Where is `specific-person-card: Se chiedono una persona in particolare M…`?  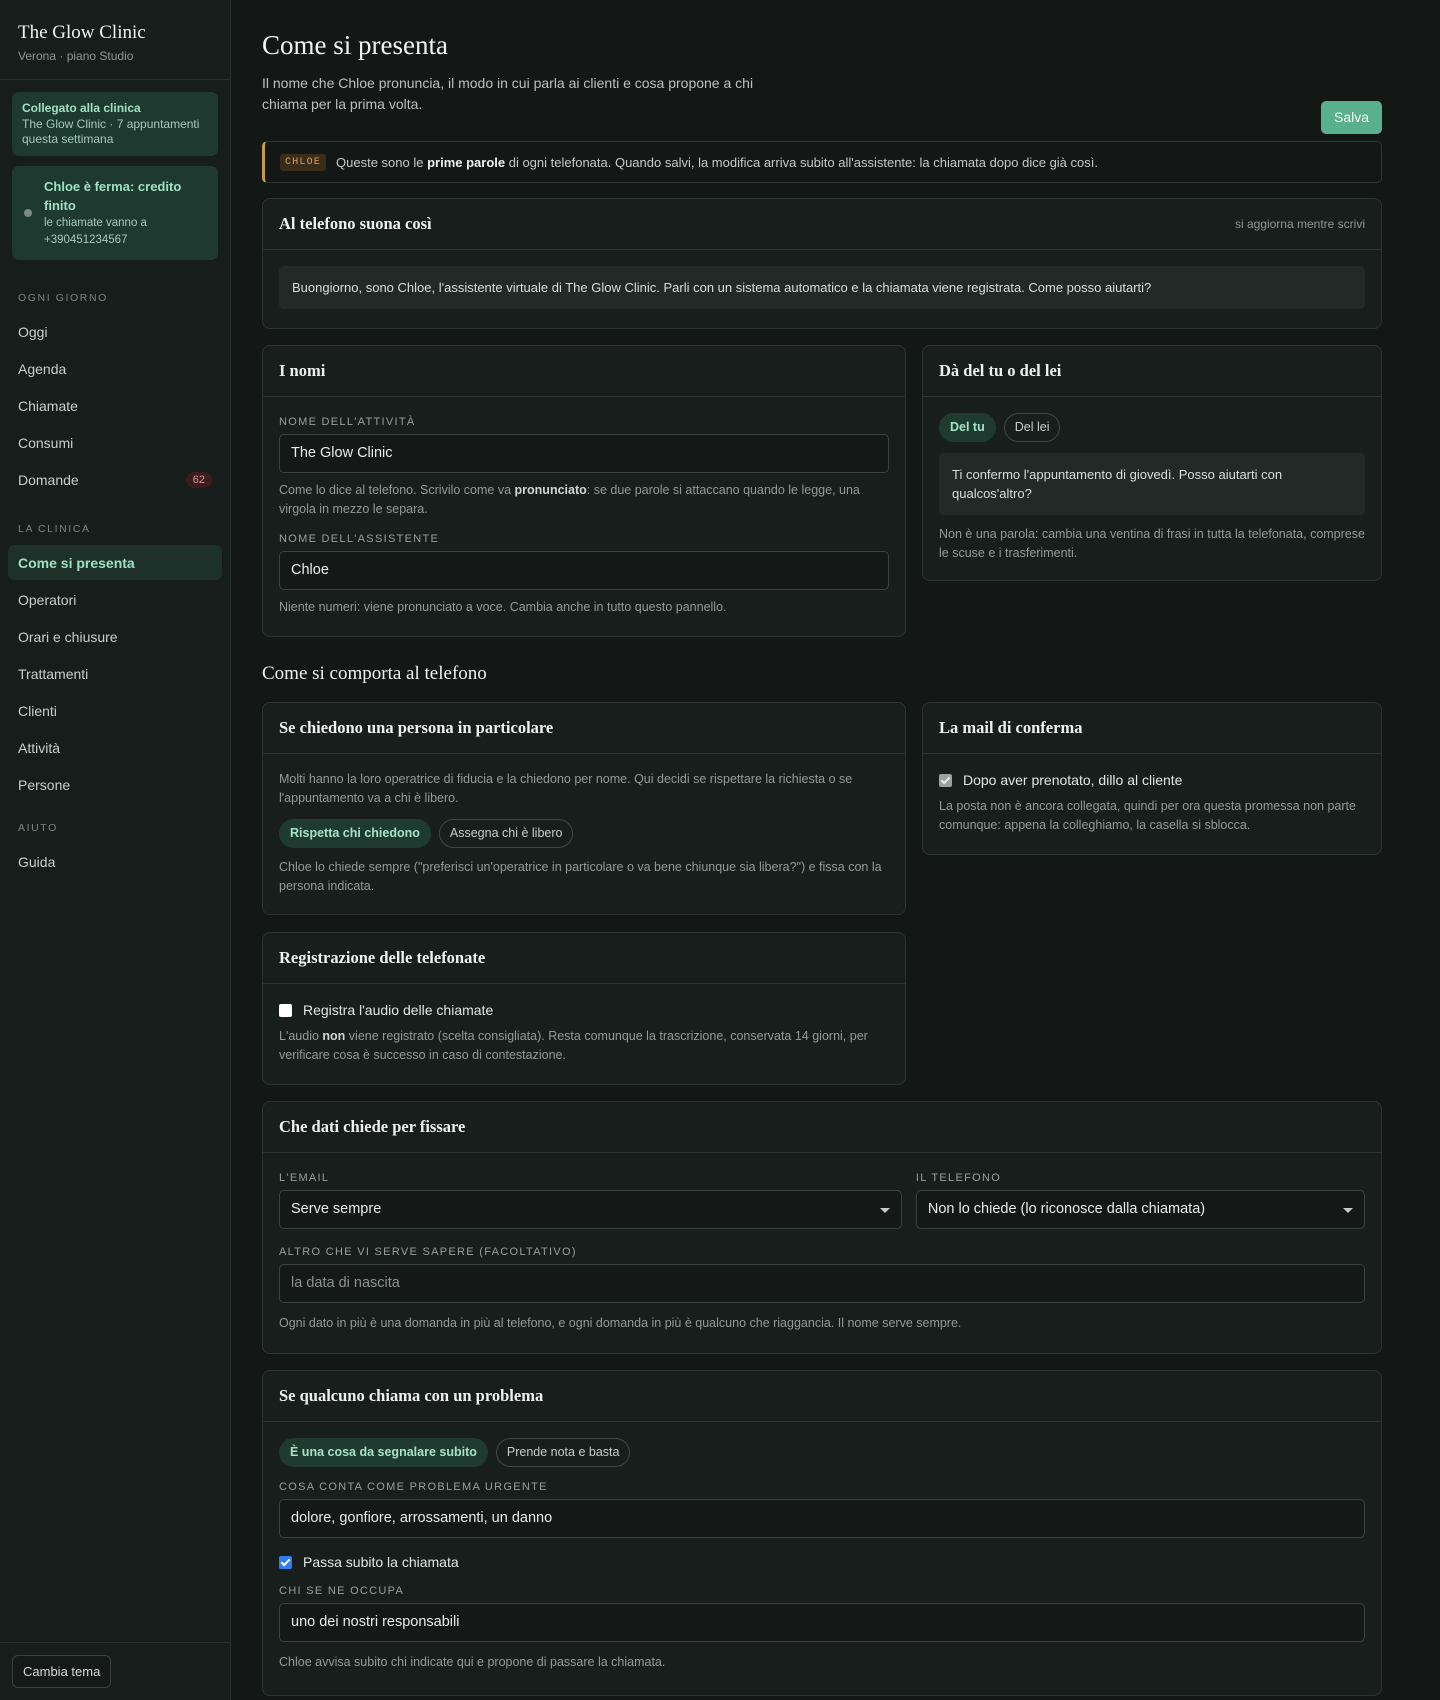
specific-person-card: Se chiedono una persona in particolare M… is located at coordinates (584, 808).